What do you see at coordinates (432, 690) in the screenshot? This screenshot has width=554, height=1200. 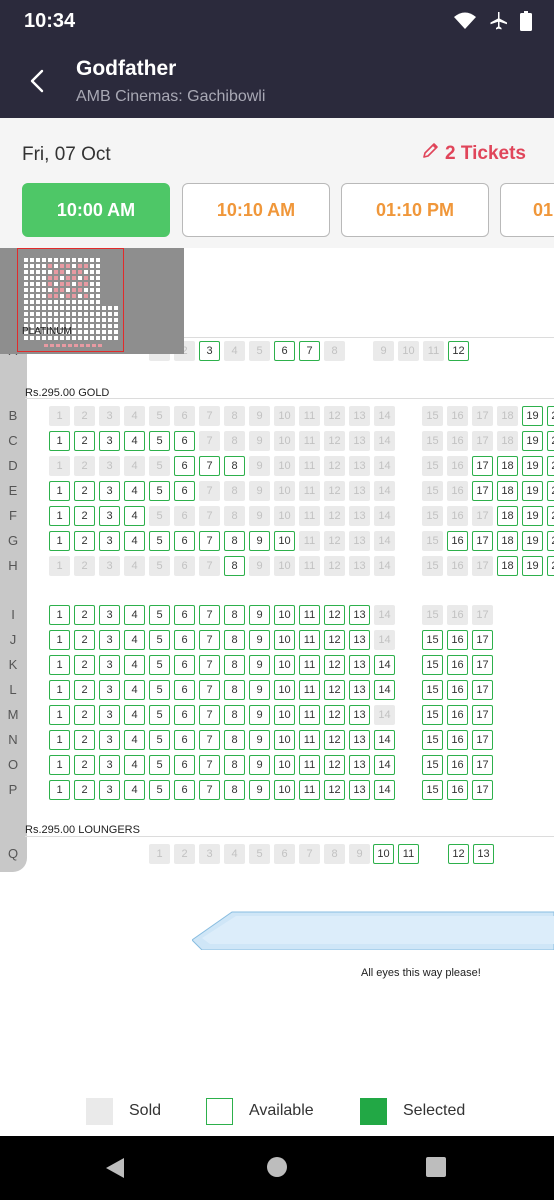 I see `seat-l-15: 15` at bounding box center [432, 690].